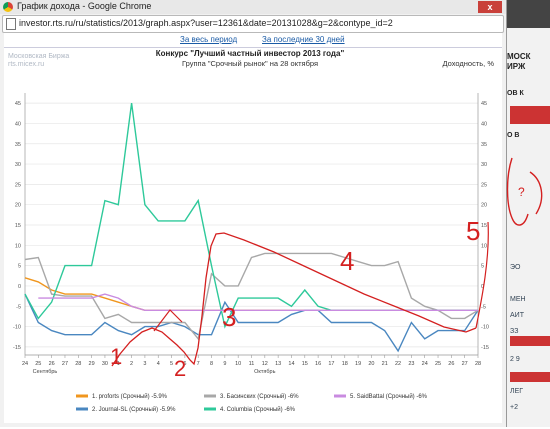  What do you see at coordinates (259, 396) in the screenshot?
I see `legend-label: 3. Басинских (Срочный) -6%` at bounding box center [259, 396].